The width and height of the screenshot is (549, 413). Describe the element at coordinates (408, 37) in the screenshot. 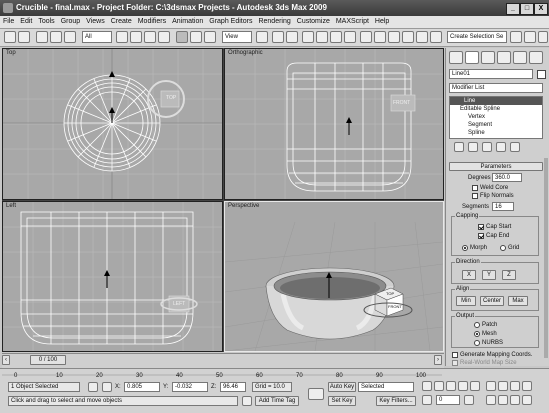

I see `layer-manager-icon` at that location.